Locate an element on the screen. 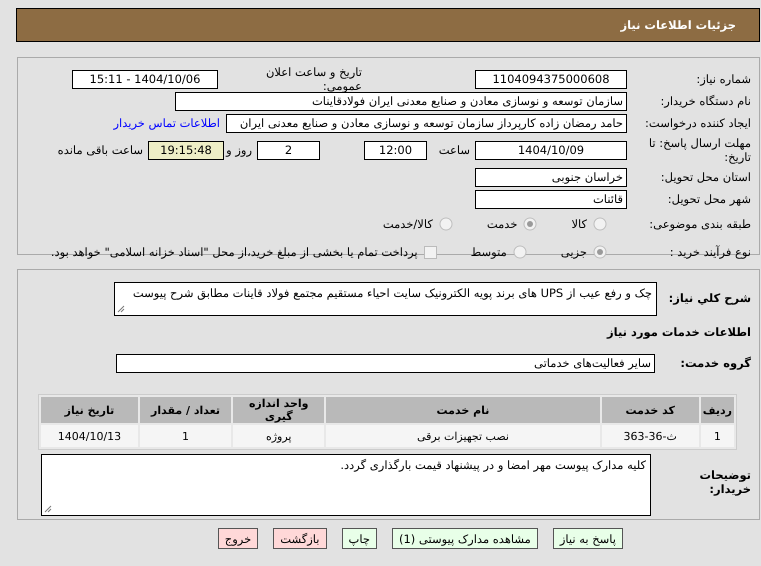 This screenshot has width=761, height=566. remaining-label: ساعت باقی مانده is located at coordinates (100, 150).